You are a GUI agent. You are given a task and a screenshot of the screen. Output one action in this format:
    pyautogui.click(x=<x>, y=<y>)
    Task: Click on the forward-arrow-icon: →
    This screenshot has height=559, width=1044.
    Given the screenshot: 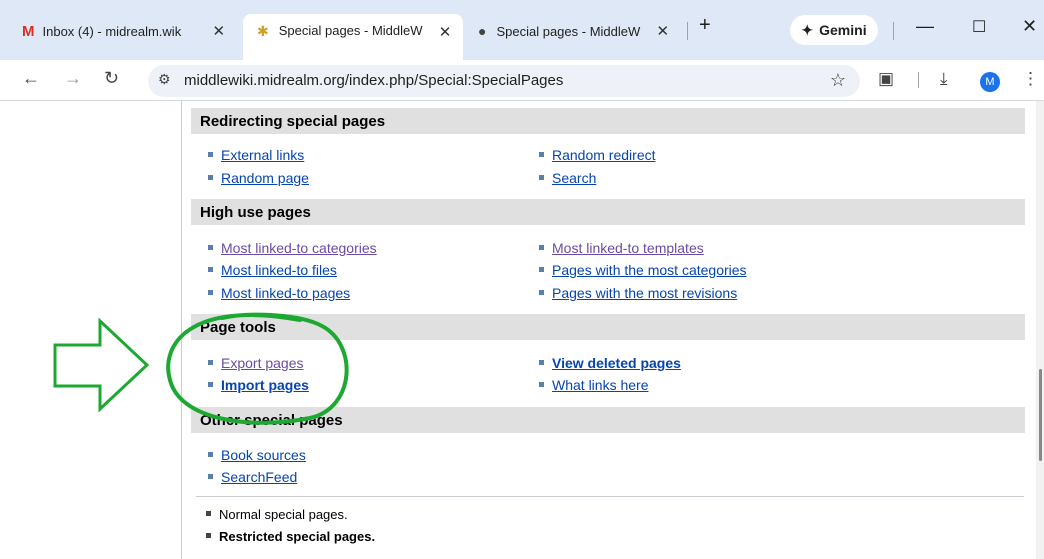 What is the action you would take?
    pyautogui.click(x=73, y=78)
    